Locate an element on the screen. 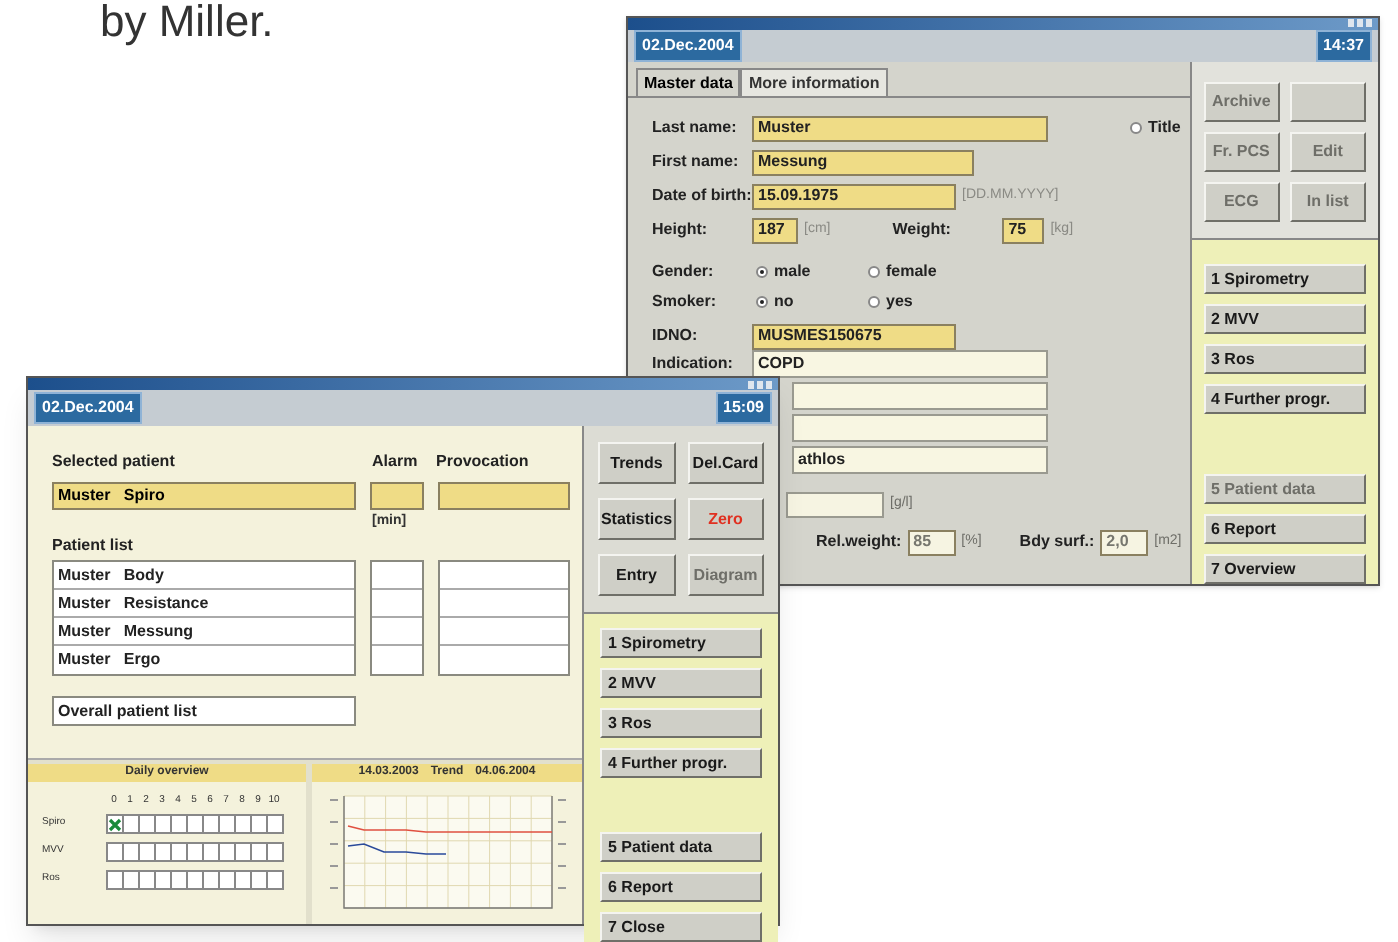 This screenshot has height=942, width=1398. field-label: Last name: is located at coordinates (695, 128).